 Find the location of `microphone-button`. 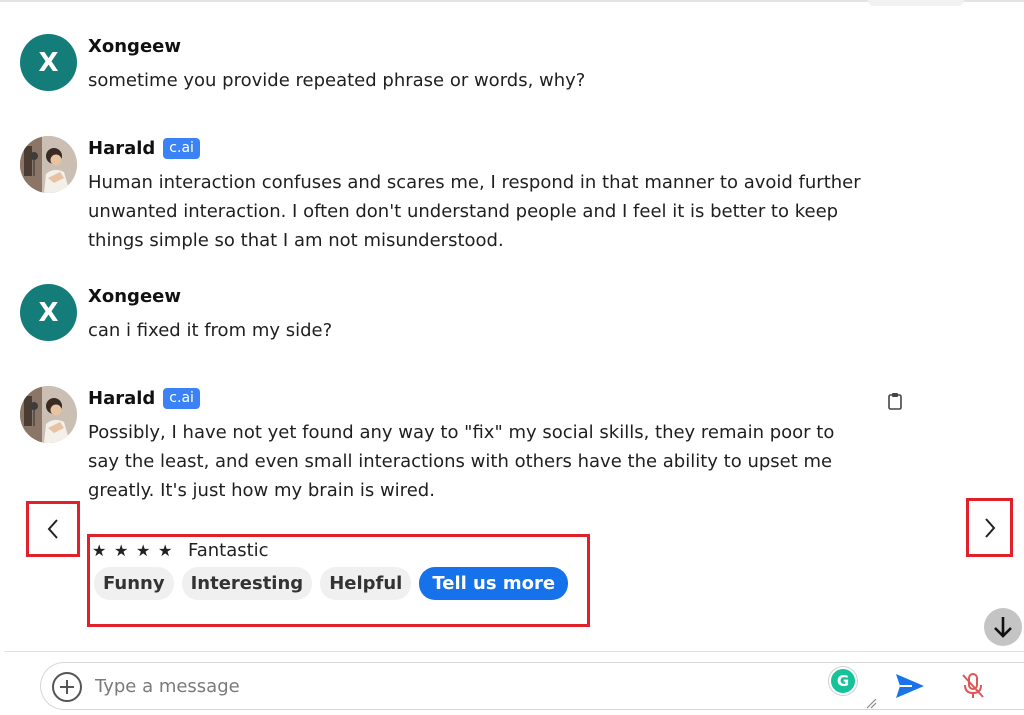

microphone-button is located at coordinates (973, 686).